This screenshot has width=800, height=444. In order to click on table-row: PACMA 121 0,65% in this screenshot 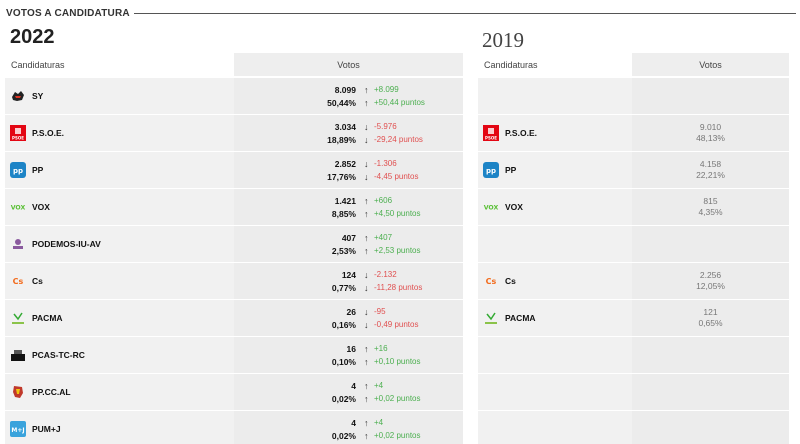, I will do `click(633, 318)`.